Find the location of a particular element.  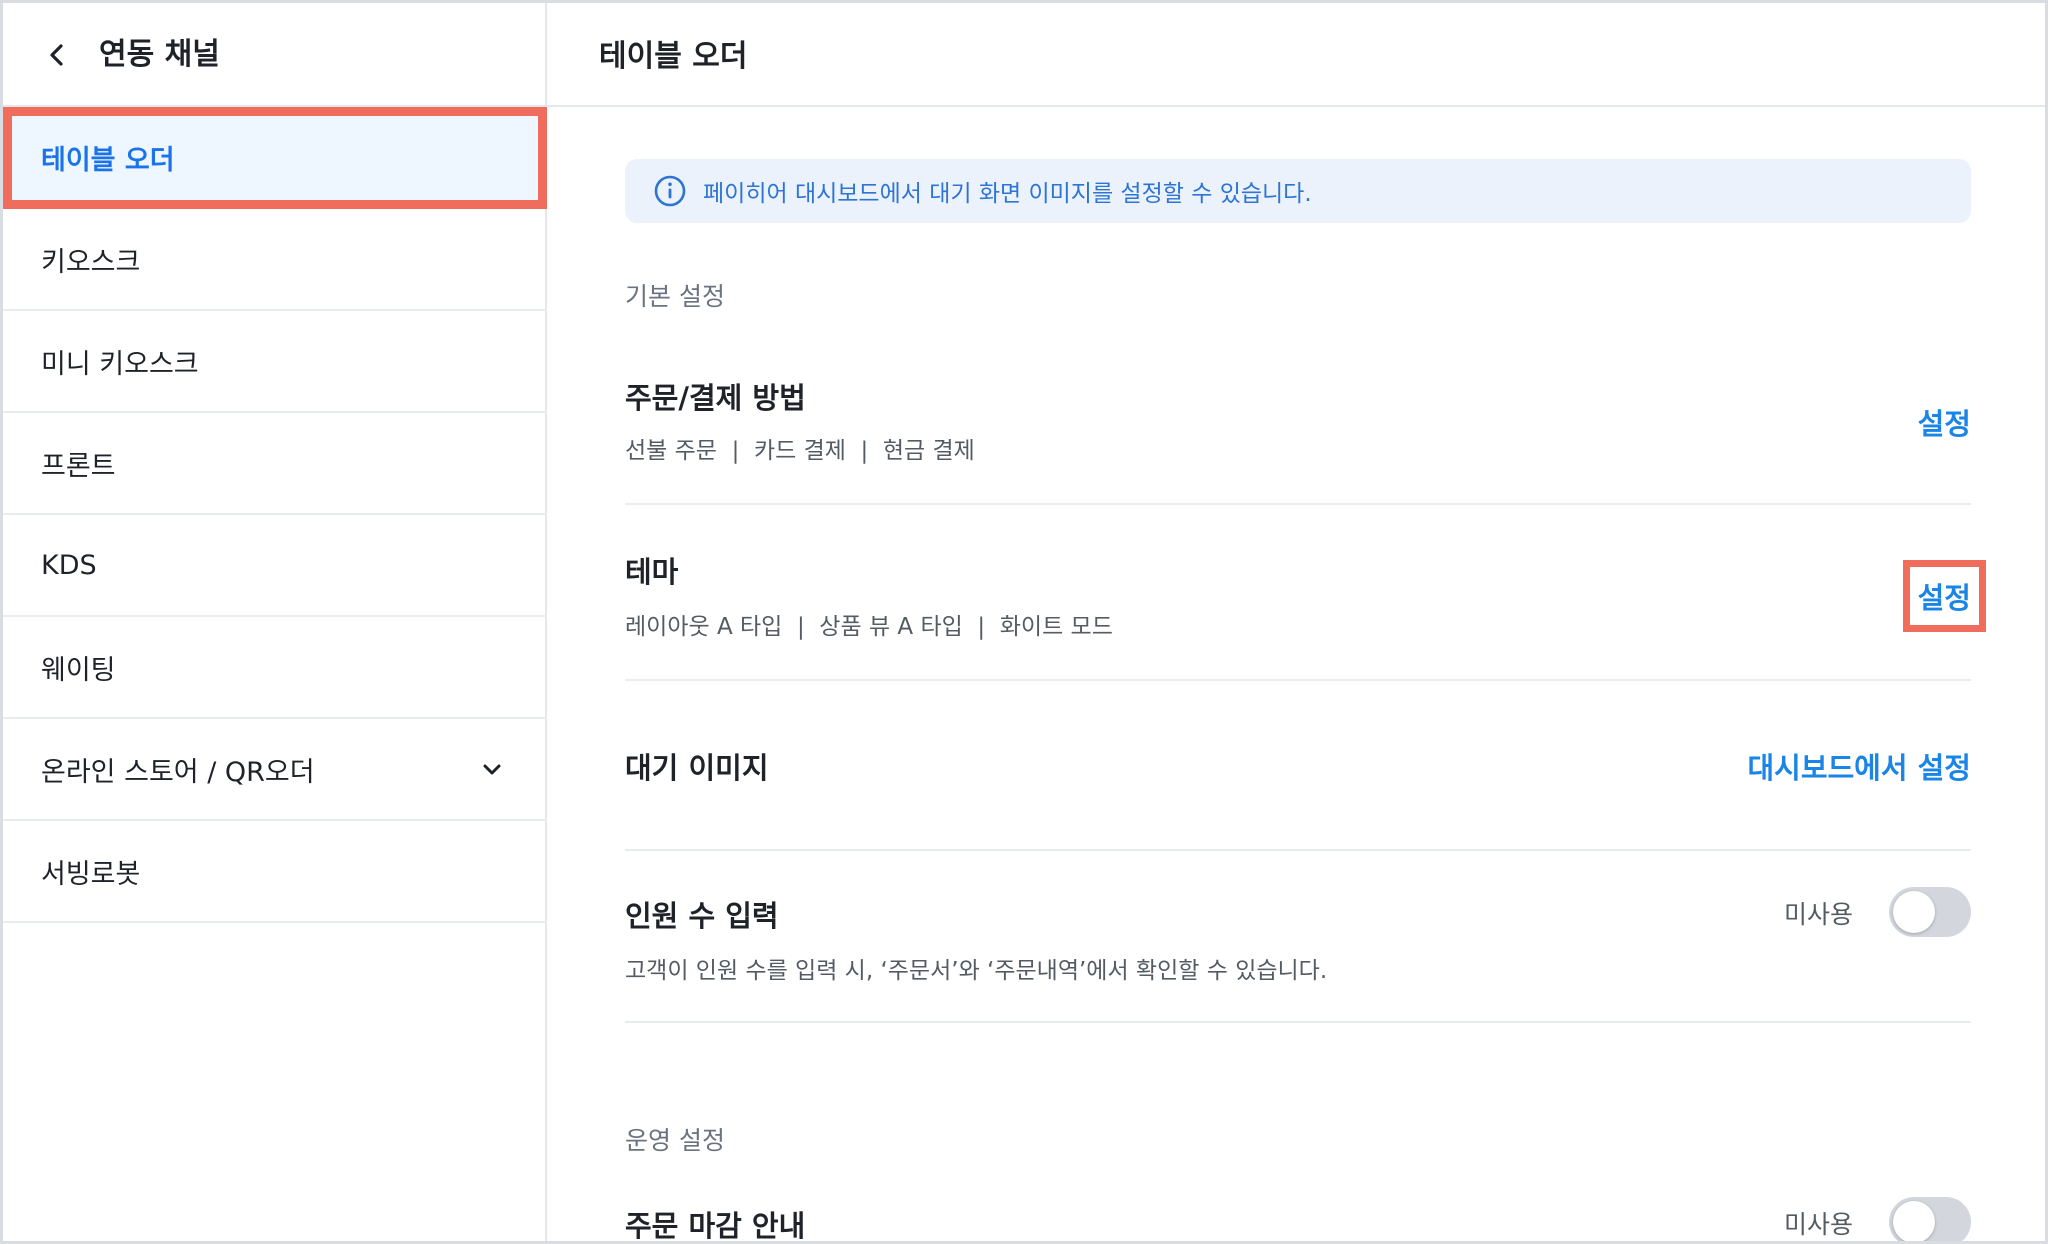

theme-summary: 레이아웃 A 타입 | 상품 뷰 A 타입 | 화이트 모드 is located at coordinates (869, 627).